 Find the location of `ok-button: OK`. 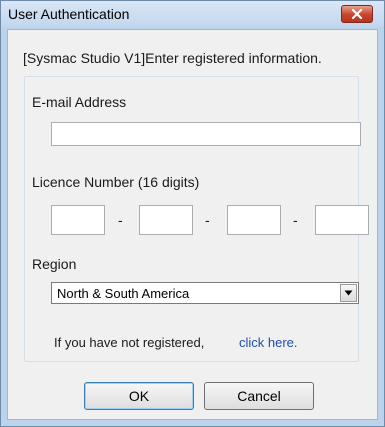

ok-button: OK is located at coordinates (139, 396).